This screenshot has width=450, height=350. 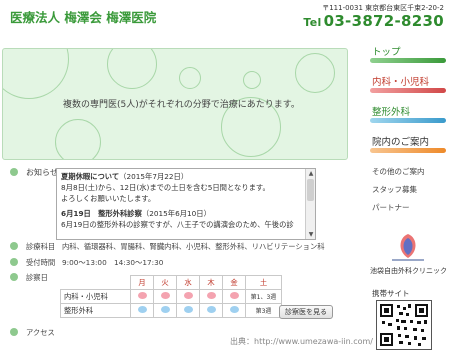 I want to click on clinic-logo-icon, so click(x=408, y=247).